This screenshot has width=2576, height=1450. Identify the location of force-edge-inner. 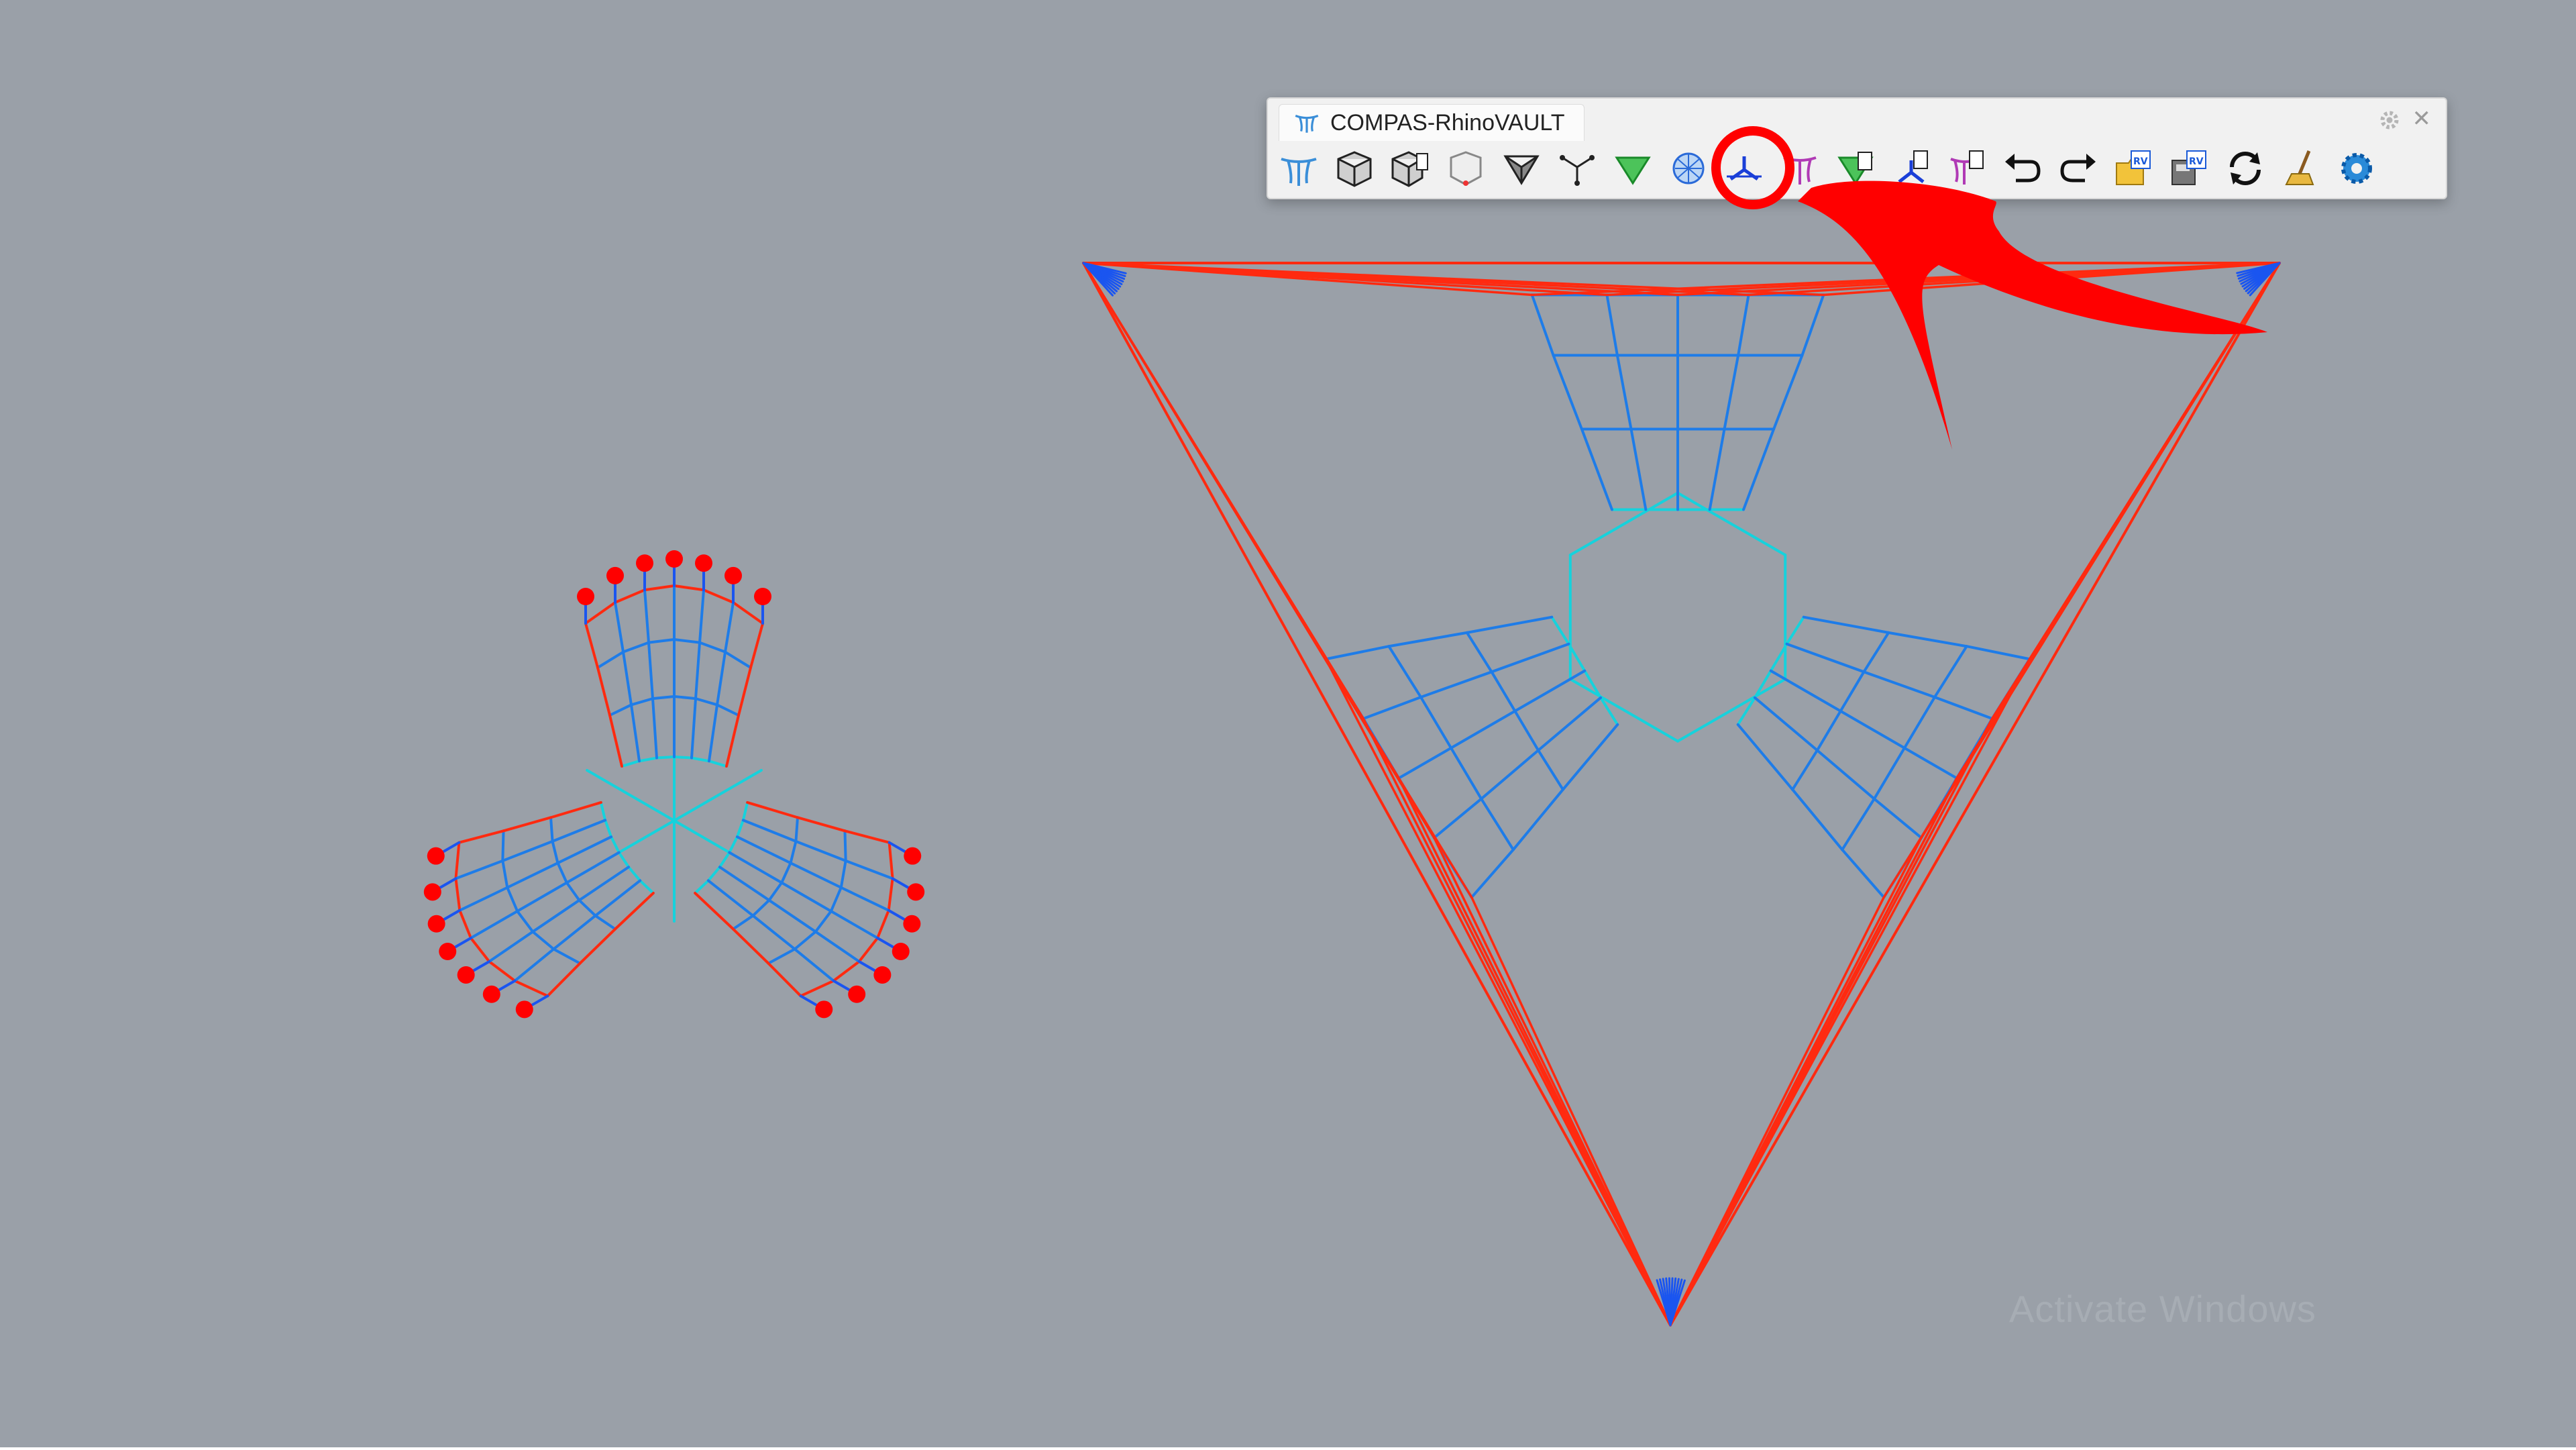
(1623, 524).